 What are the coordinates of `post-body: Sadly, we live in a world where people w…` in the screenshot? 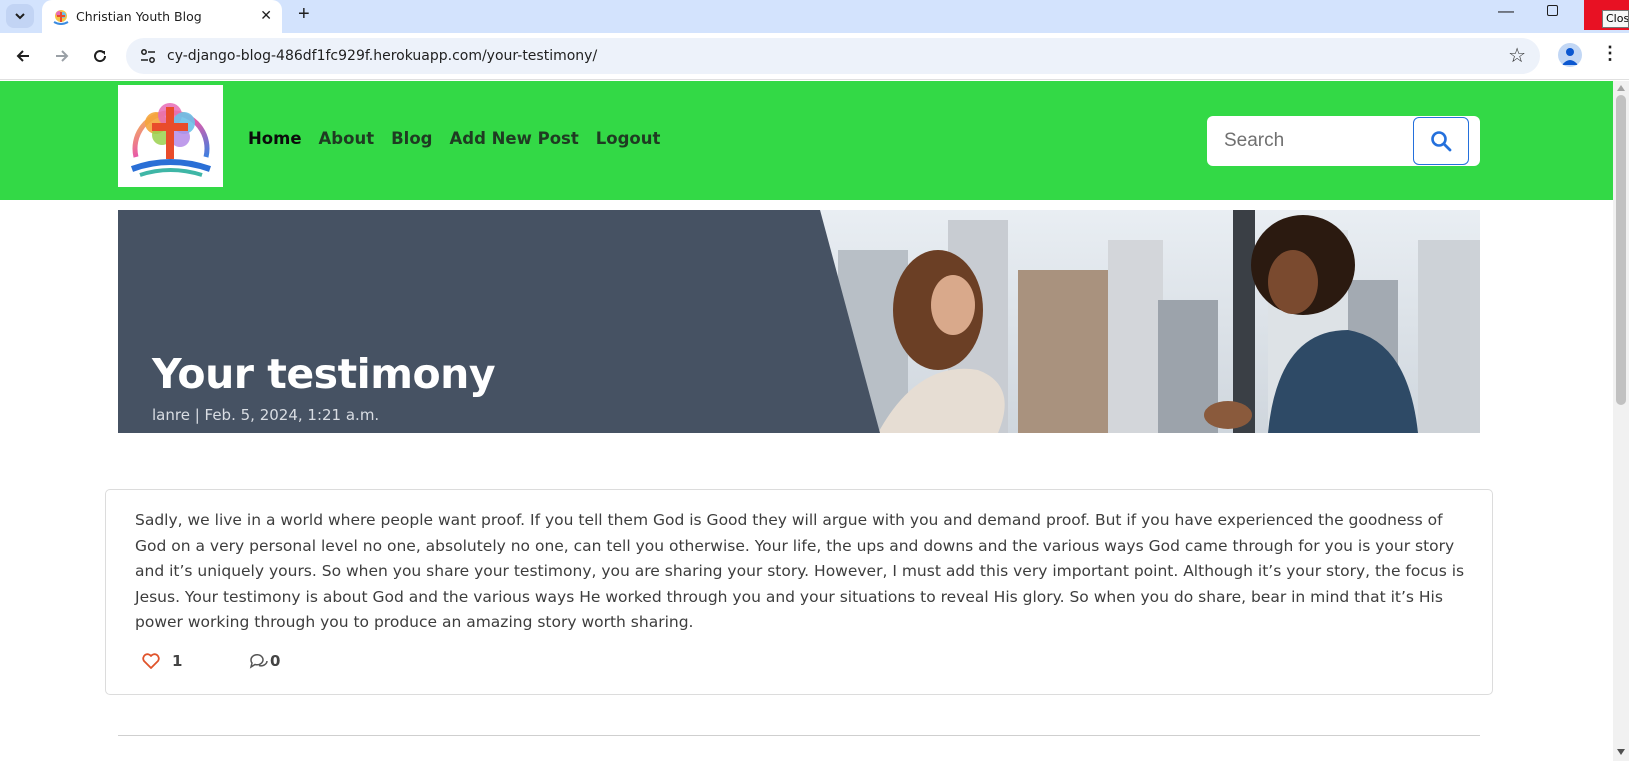 It's located at (800, 571).